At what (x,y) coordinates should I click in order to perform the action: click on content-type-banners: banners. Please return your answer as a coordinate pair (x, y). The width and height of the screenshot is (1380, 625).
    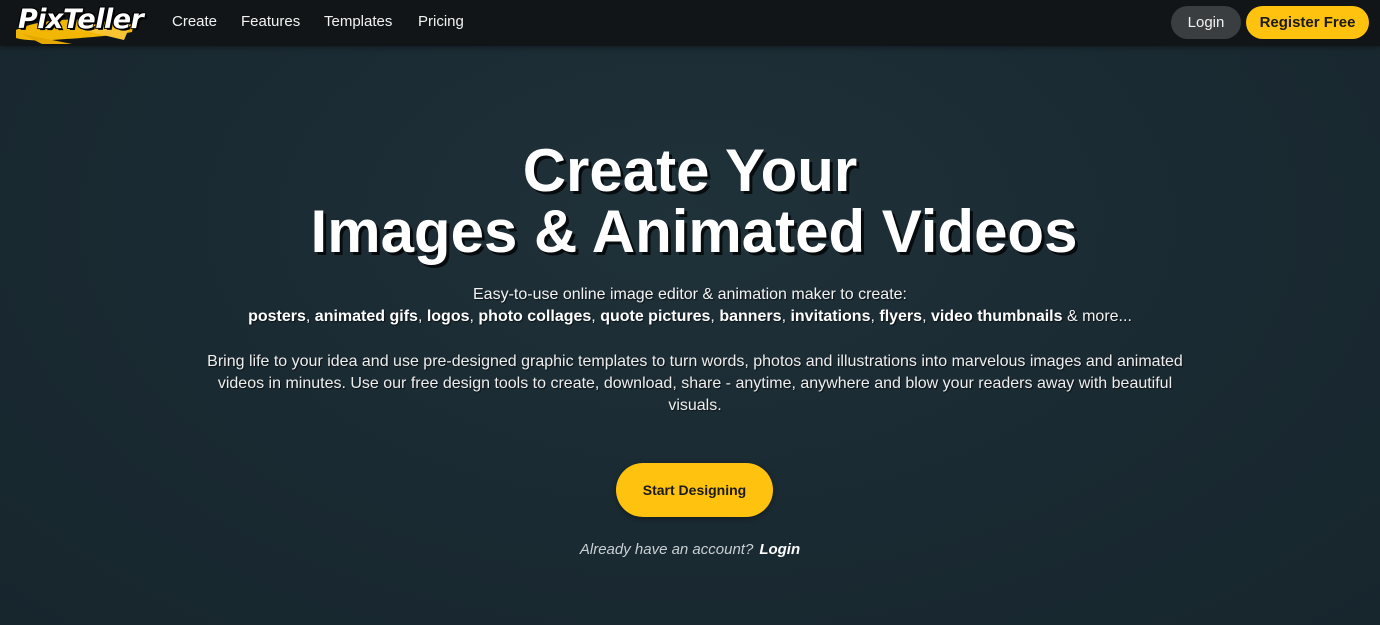
    Looking at the image, I should click on (750, 316).